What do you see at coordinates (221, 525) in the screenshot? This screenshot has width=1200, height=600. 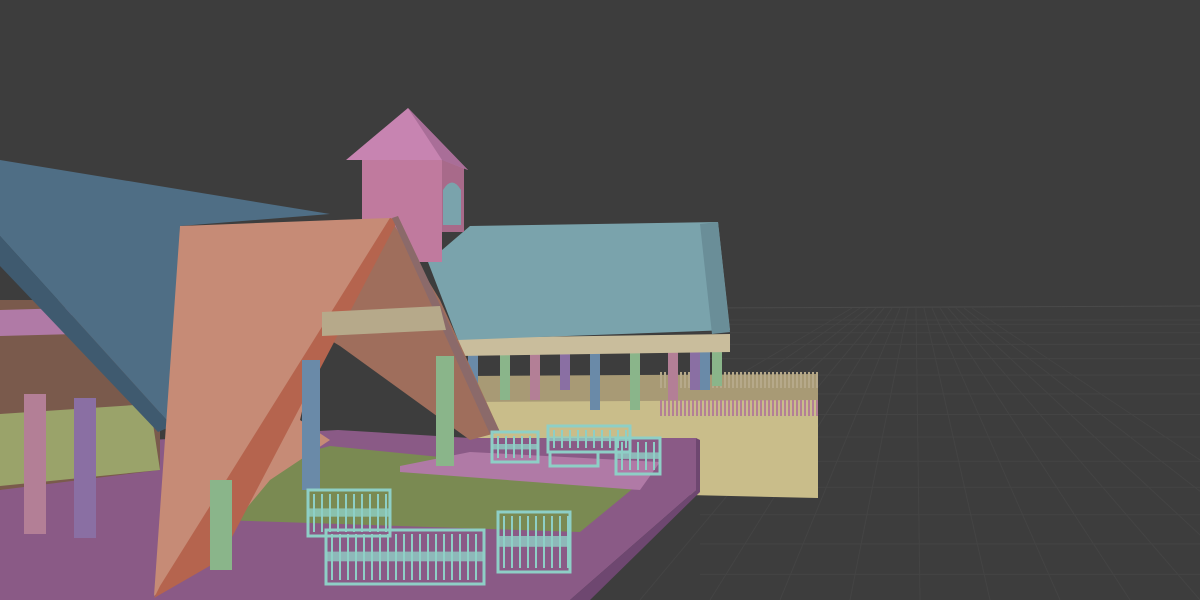 I see `gable-column-front` at bounding box center [221, 525].